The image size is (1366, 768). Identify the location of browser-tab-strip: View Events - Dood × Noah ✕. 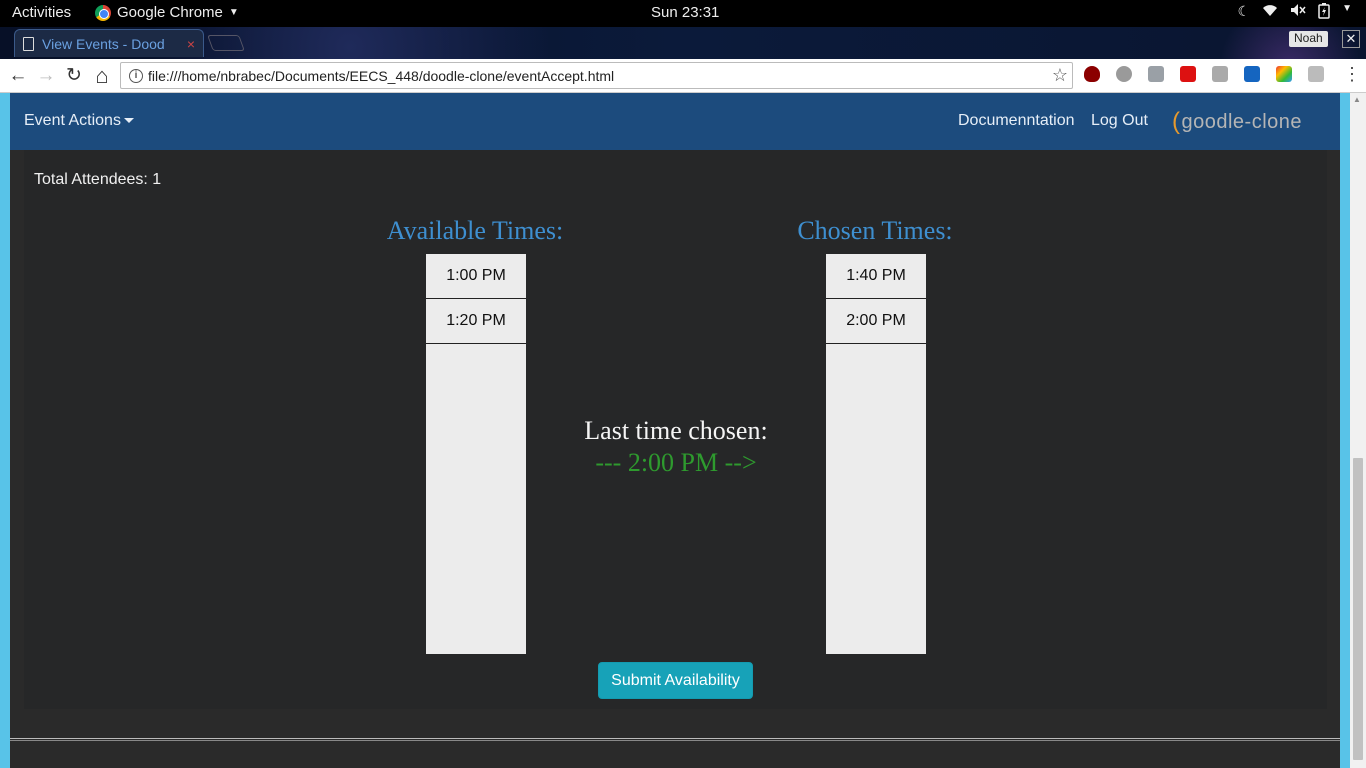
(683, 43).